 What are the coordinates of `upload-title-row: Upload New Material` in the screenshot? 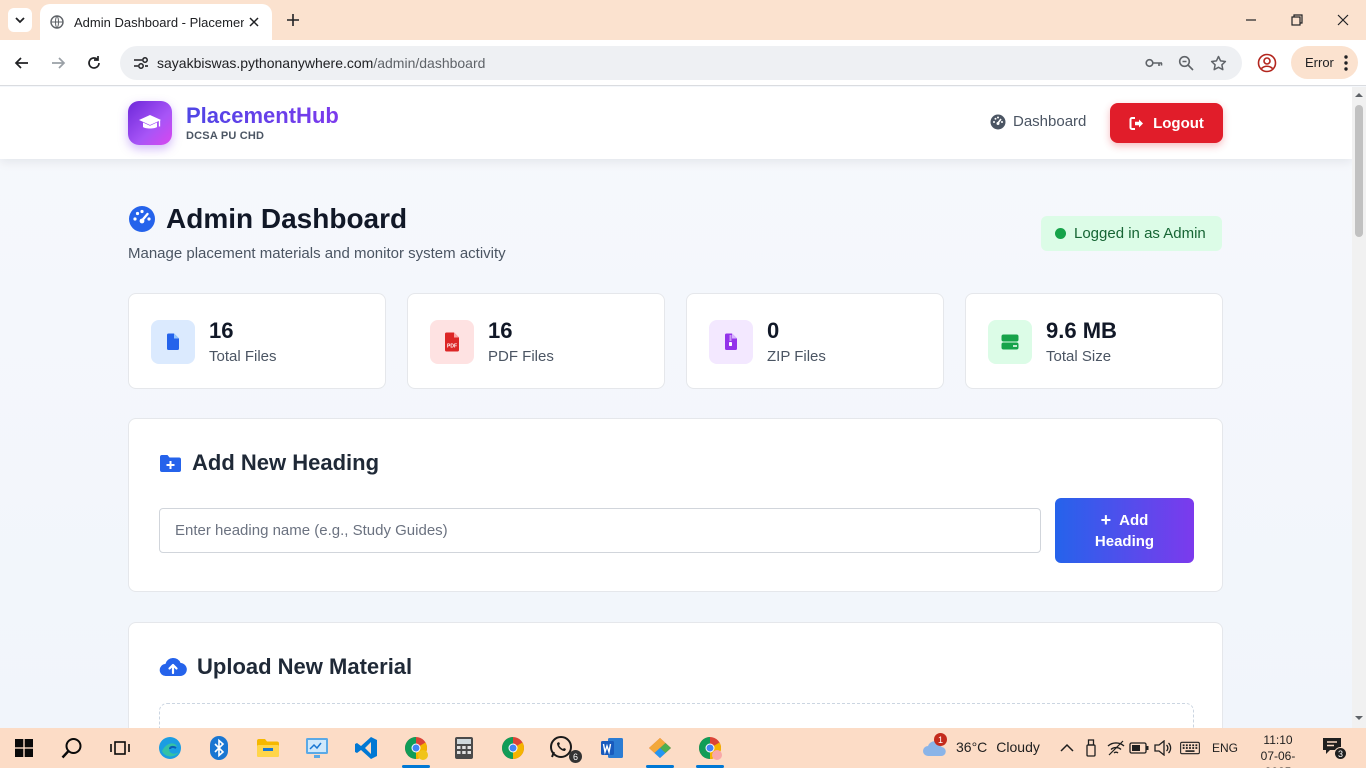 It's located at (285, 667).